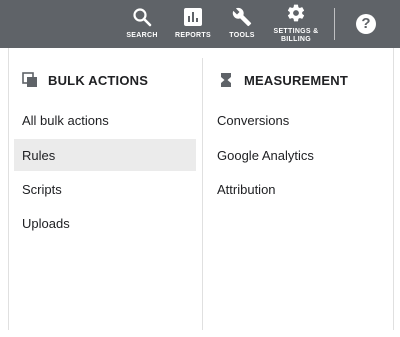  What do you see at coordinates (296, 31) in the screenshot?
I see `settings-label-line1: SETTINGS &` at bounding box center [296, 31].